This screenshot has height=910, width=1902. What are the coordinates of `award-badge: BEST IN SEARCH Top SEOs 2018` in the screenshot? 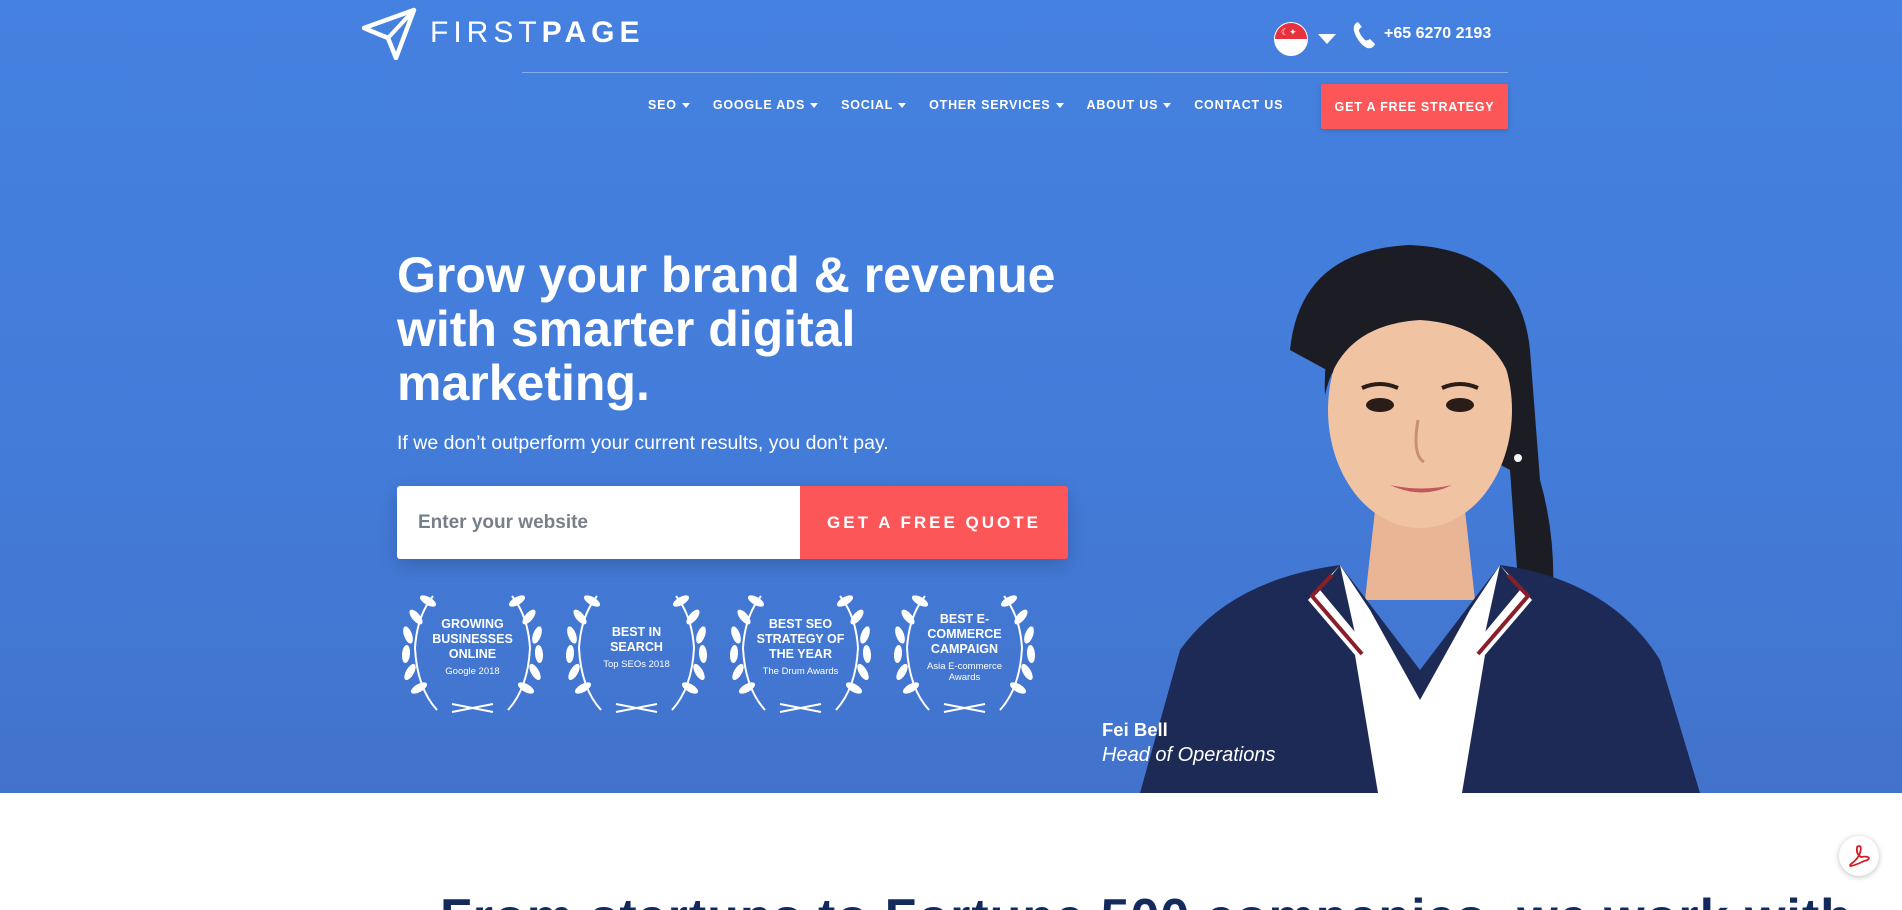 It's located at (636, 651).